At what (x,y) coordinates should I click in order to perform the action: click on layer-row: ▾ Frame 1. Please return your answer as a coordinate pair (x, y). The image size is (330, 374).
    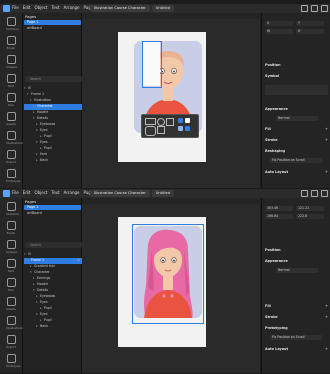
    Looking at the image, I should click on (53, 95).